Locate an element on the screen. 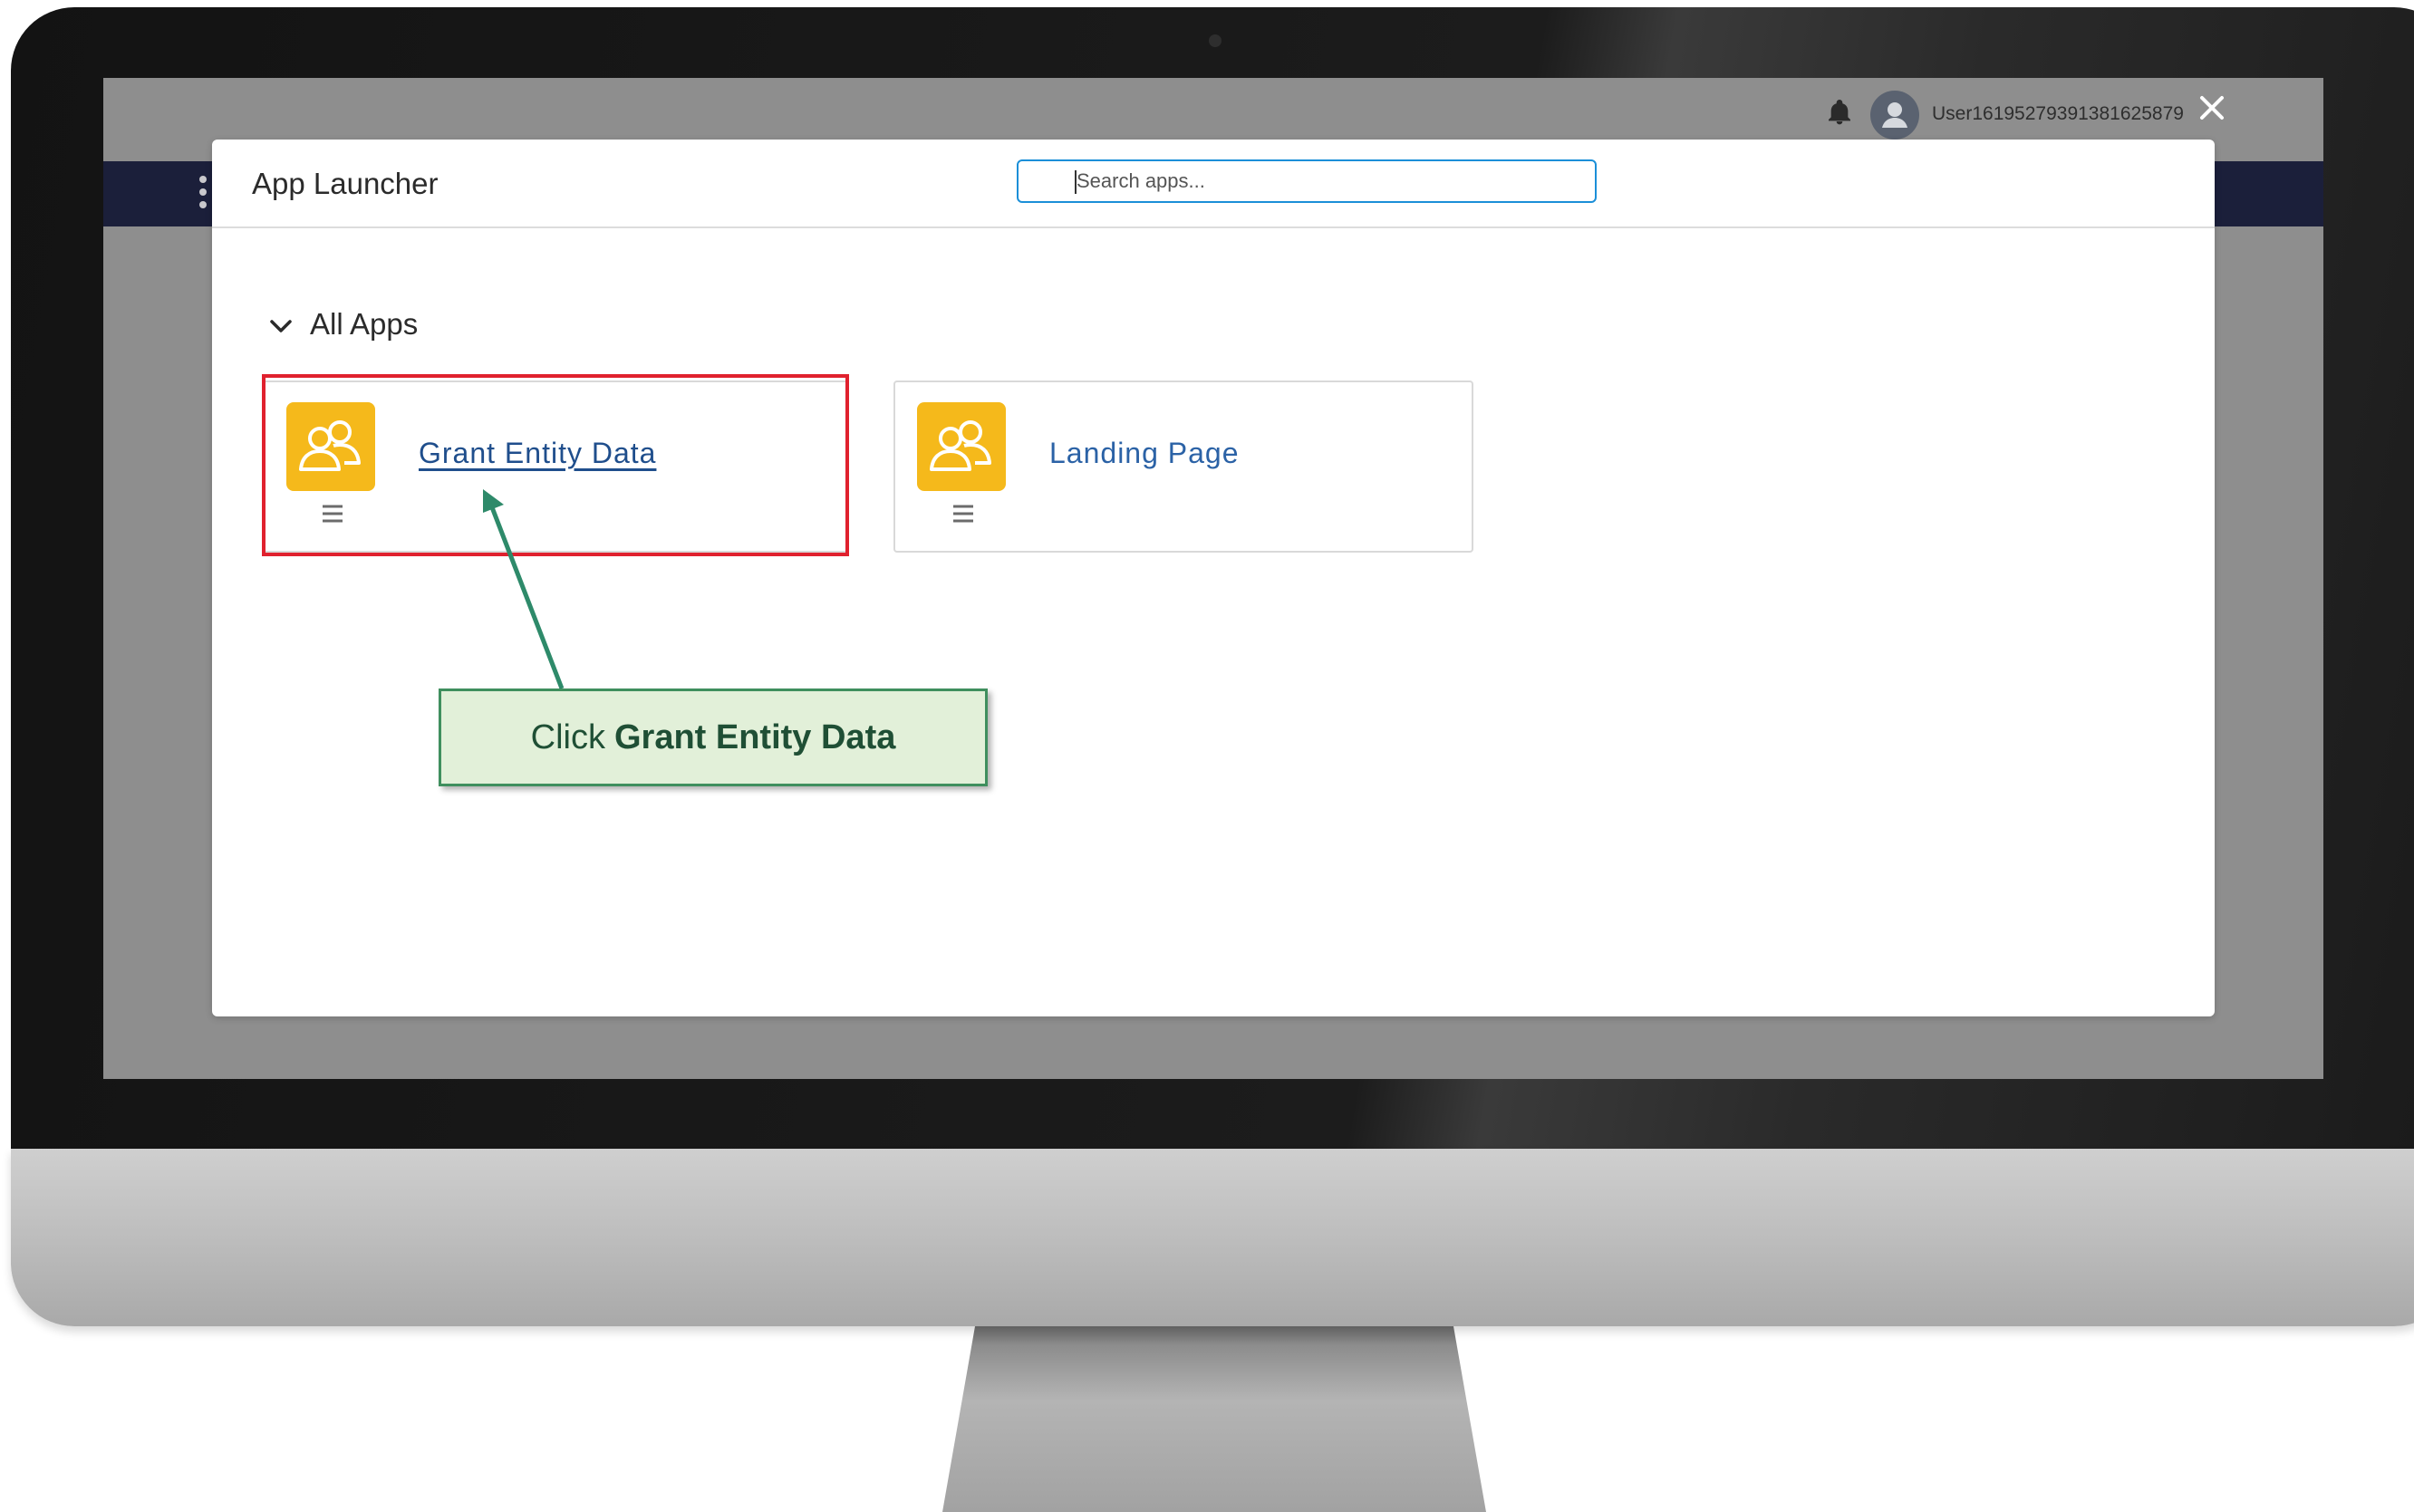 This screenshot has height=1512, width=2414. app-link-grant-entity-data: Grant Entity Data is located at coordinates (537, 453).